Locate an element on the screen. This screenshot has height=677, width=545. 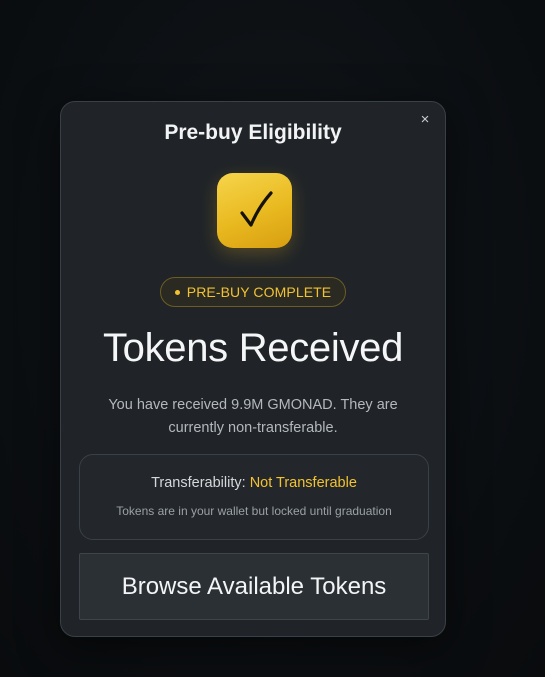
transferability-row: Transferability: Not Transferable is located at coordinates (254, 483).